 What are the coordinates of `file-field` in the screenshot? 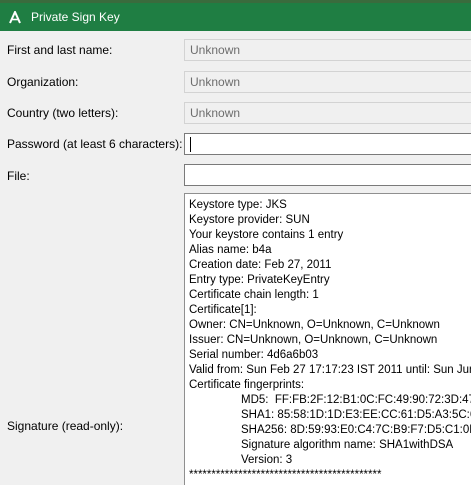 It's located at (327, 175).